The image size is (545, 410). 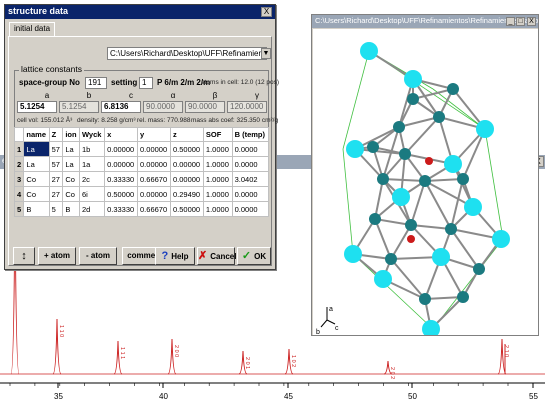 I want to click on table-cell: 1a, so click(x=92, y=164).